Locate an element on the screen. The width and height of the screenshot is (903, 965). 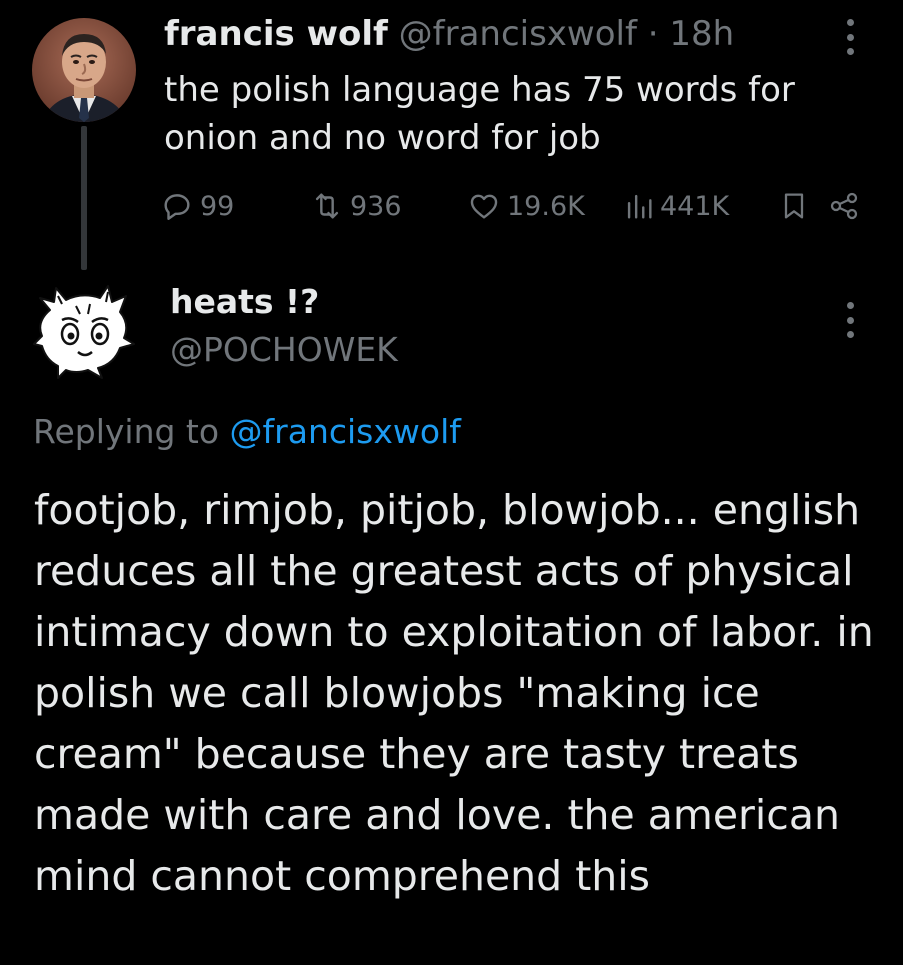
share-button is located at coordinates (847, 206).